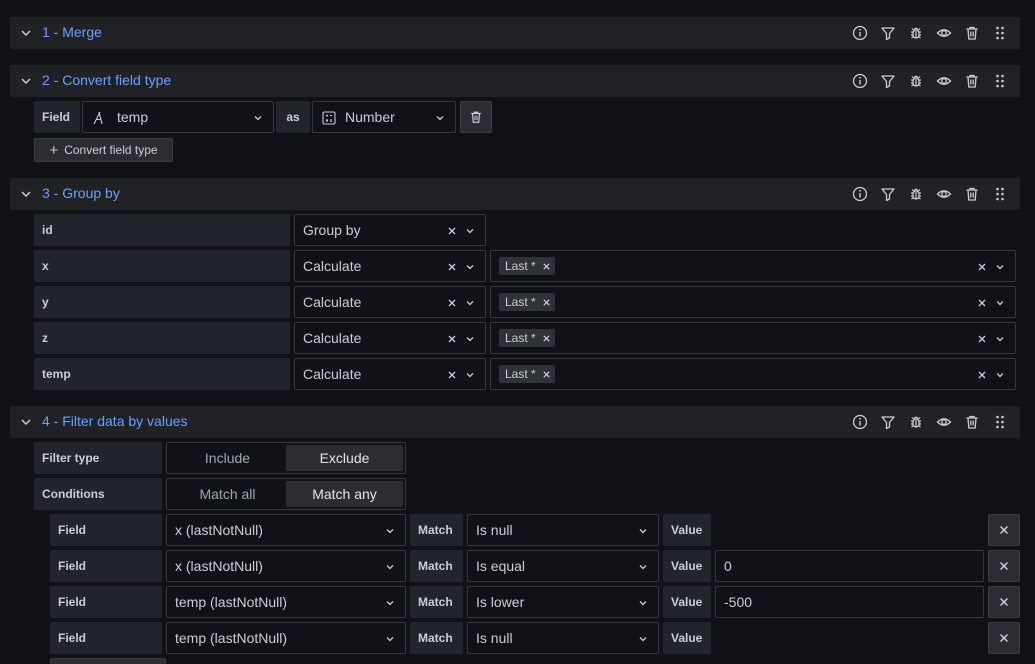  I want to click on section-header-group-by: 3 - Group by, so click(515, 194).